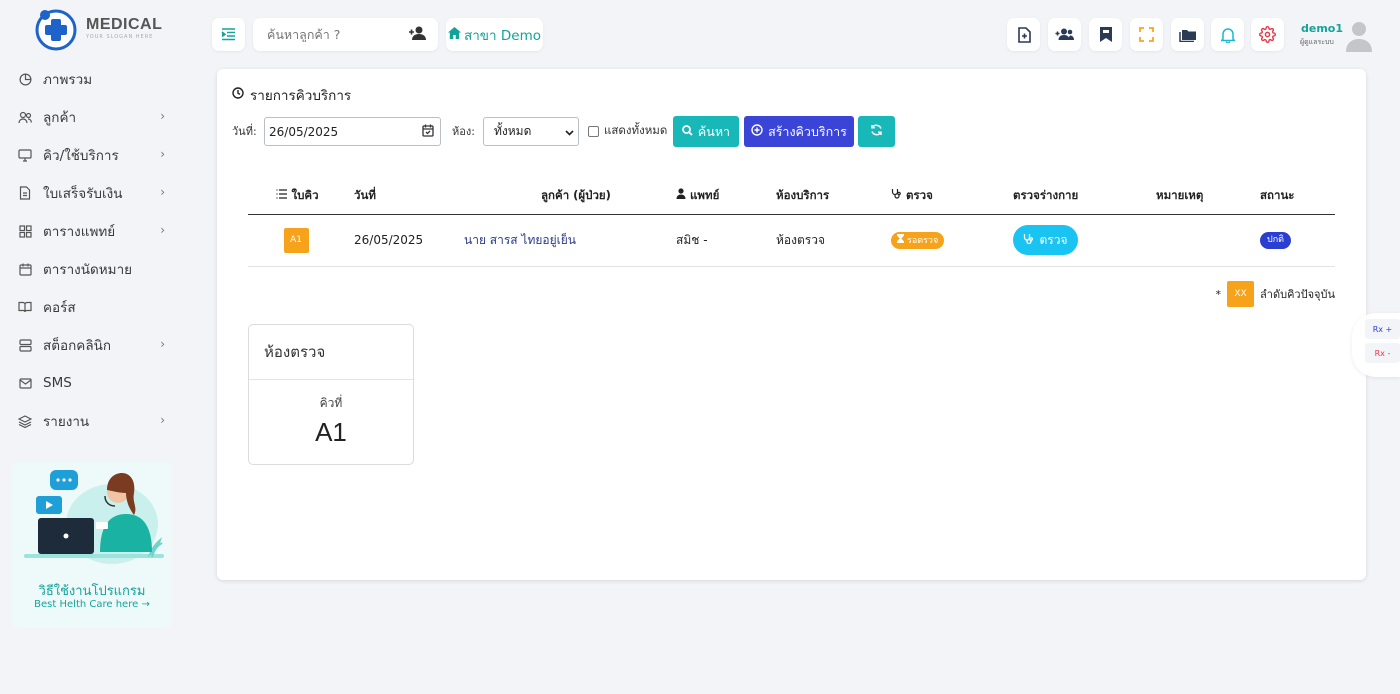 The width and height of the screenshot is (1400, 694). What do you see at coordinates (95, 79) in the screenshot?
I see `sidebar-item-overview: ภาพรวม` at bounding box center [95, 79].